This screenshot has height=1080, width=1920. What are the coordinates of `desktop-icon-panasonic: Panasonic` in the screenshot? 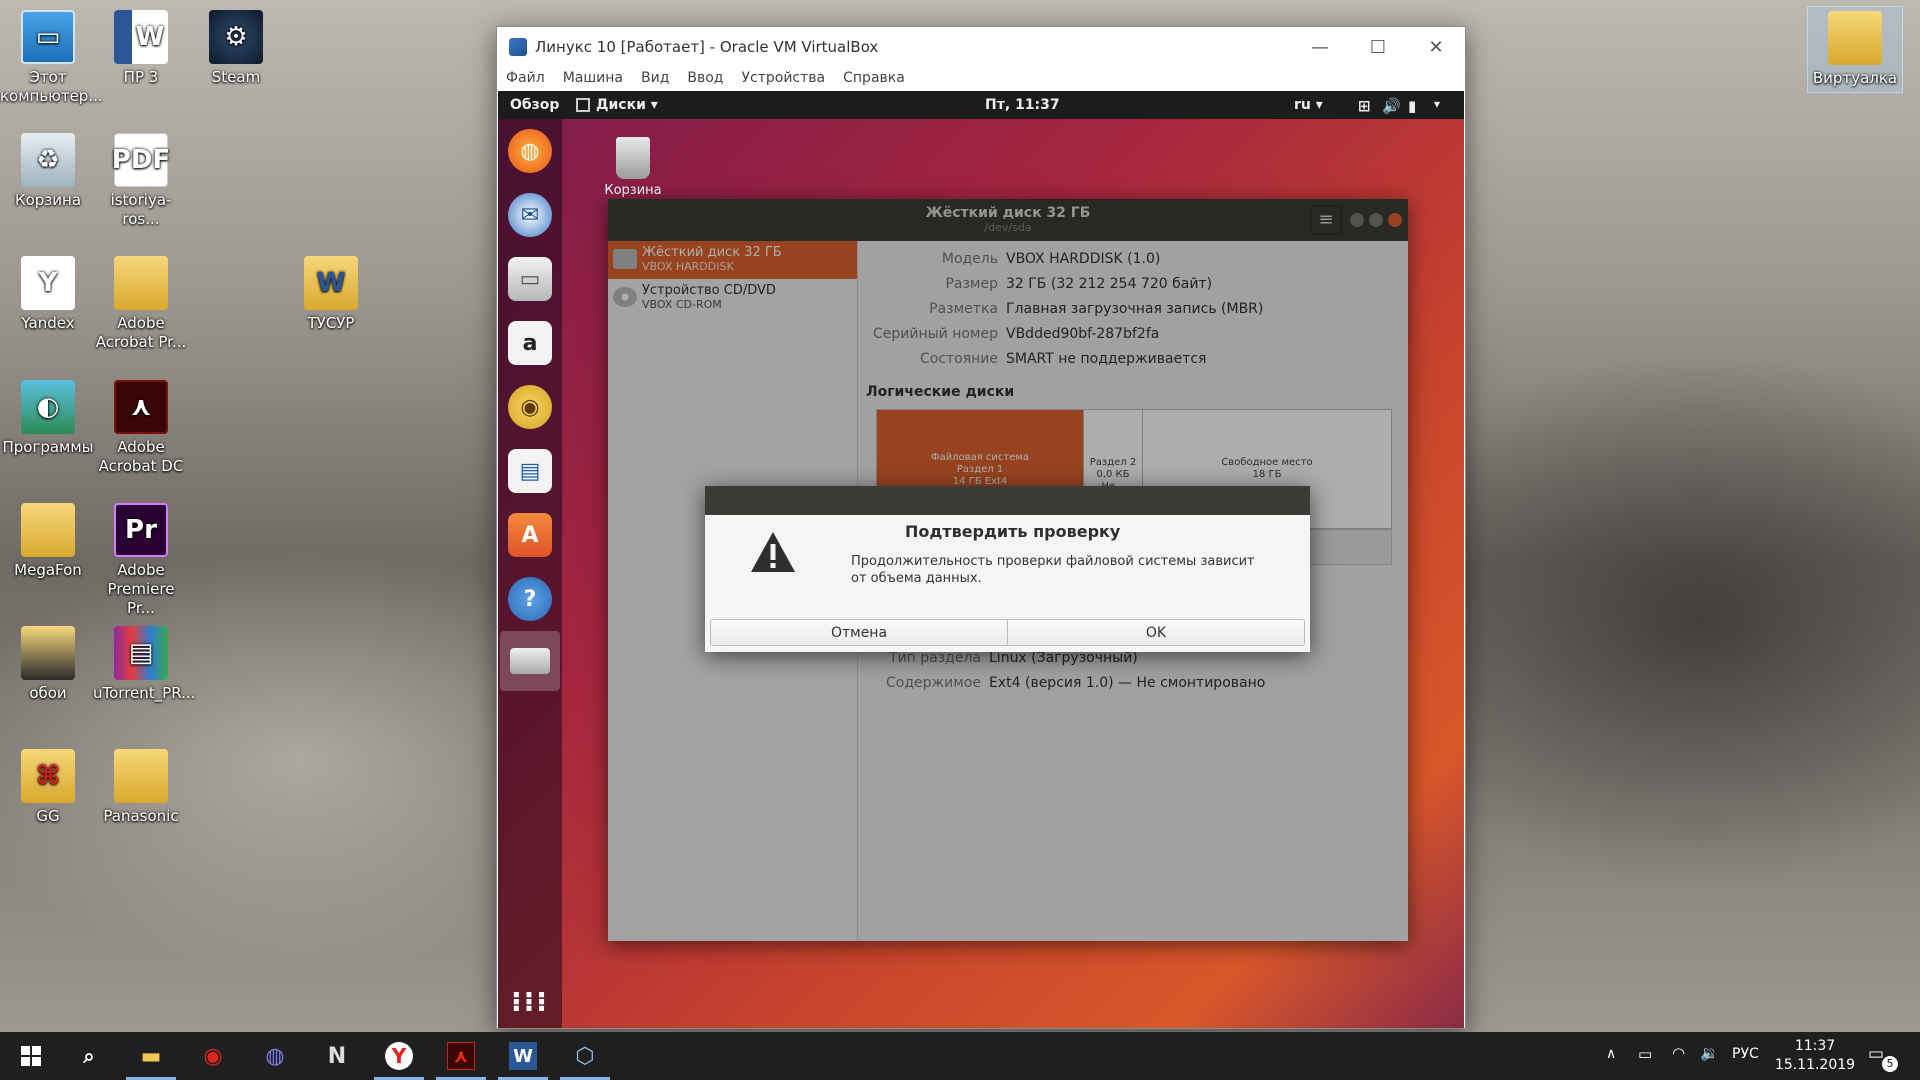 It's located at (141, 787).